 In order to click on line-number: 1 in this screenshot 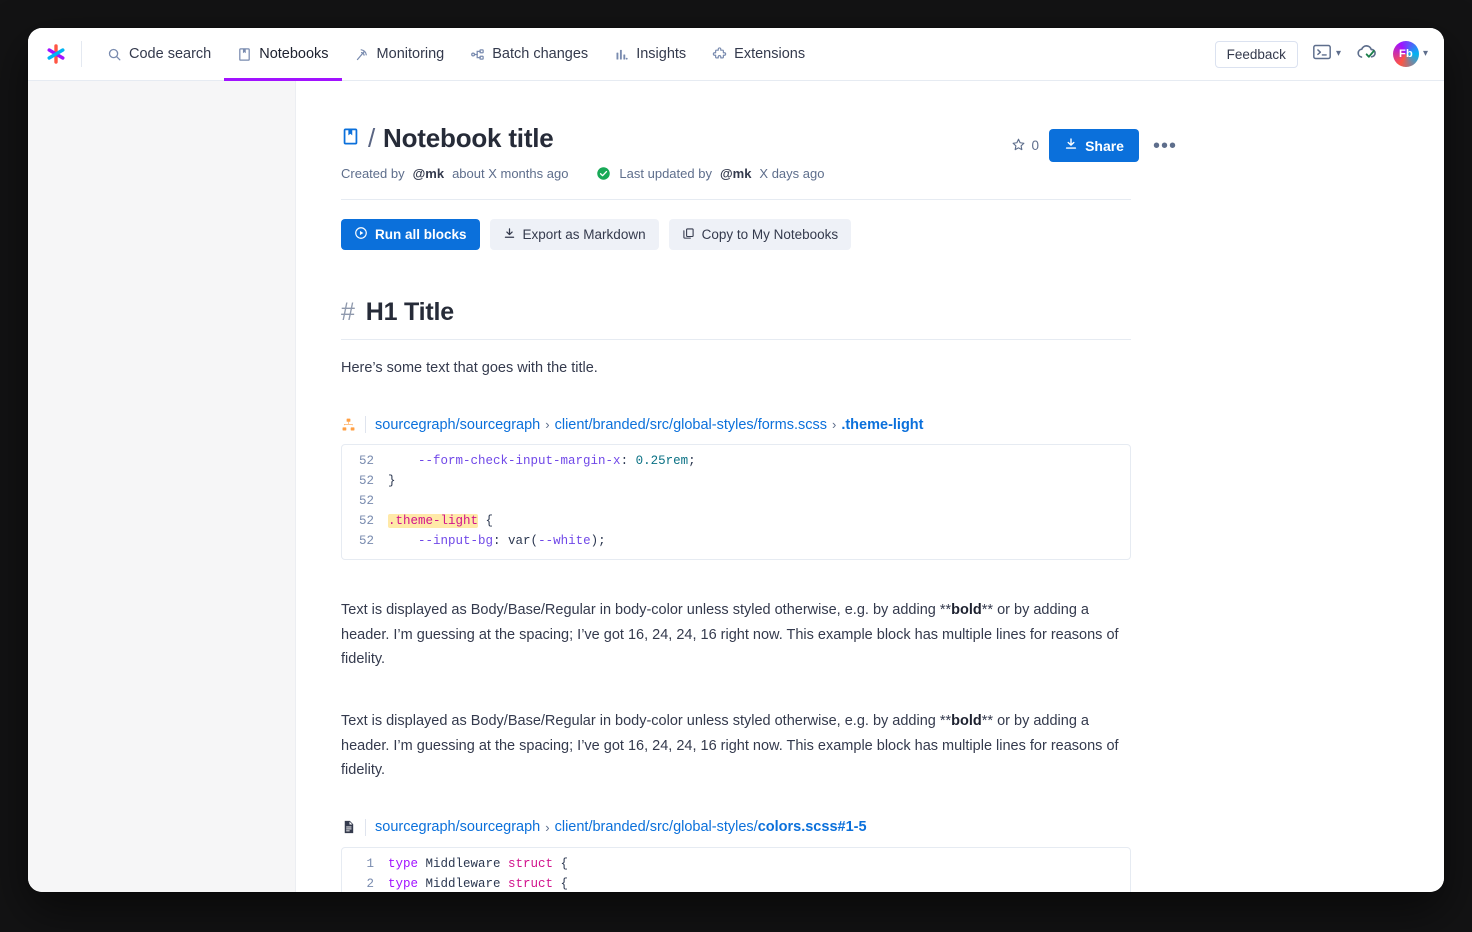, I will do `click(370, 863)`.